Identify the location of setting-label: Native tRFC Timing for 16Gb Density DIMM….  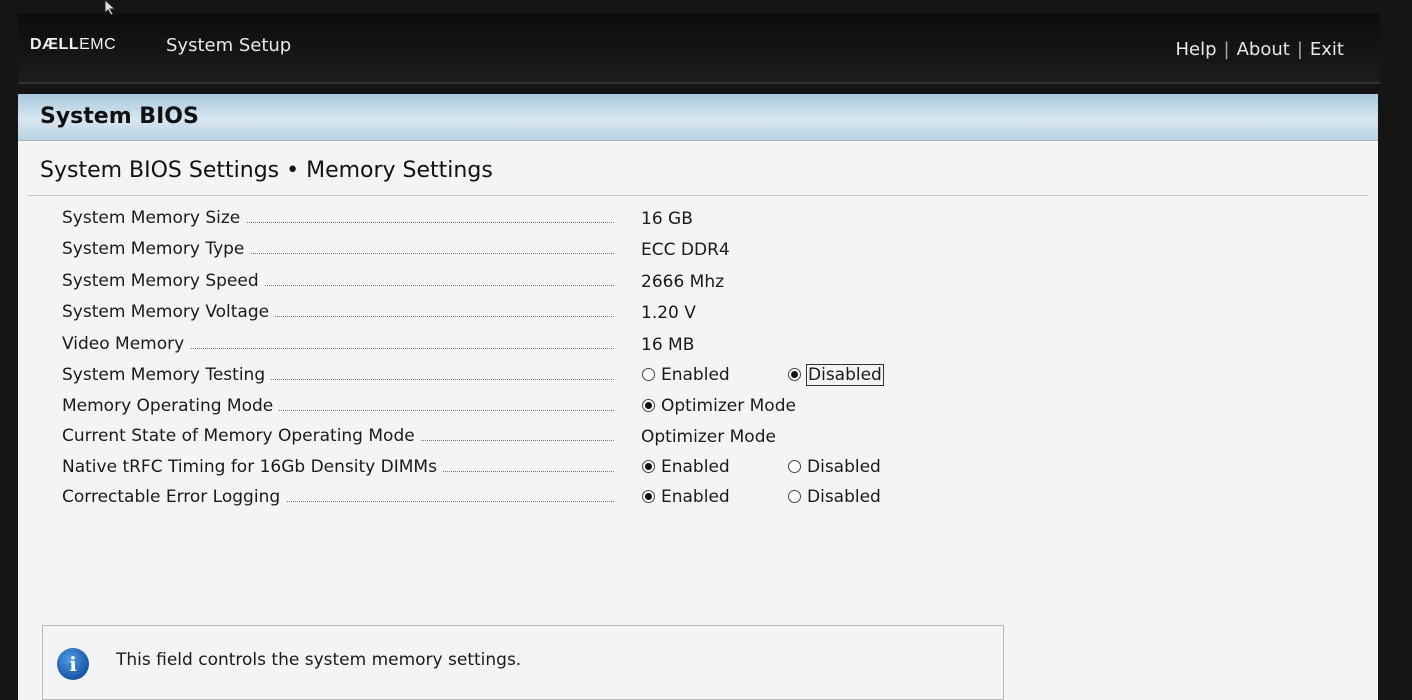
(252, 467).